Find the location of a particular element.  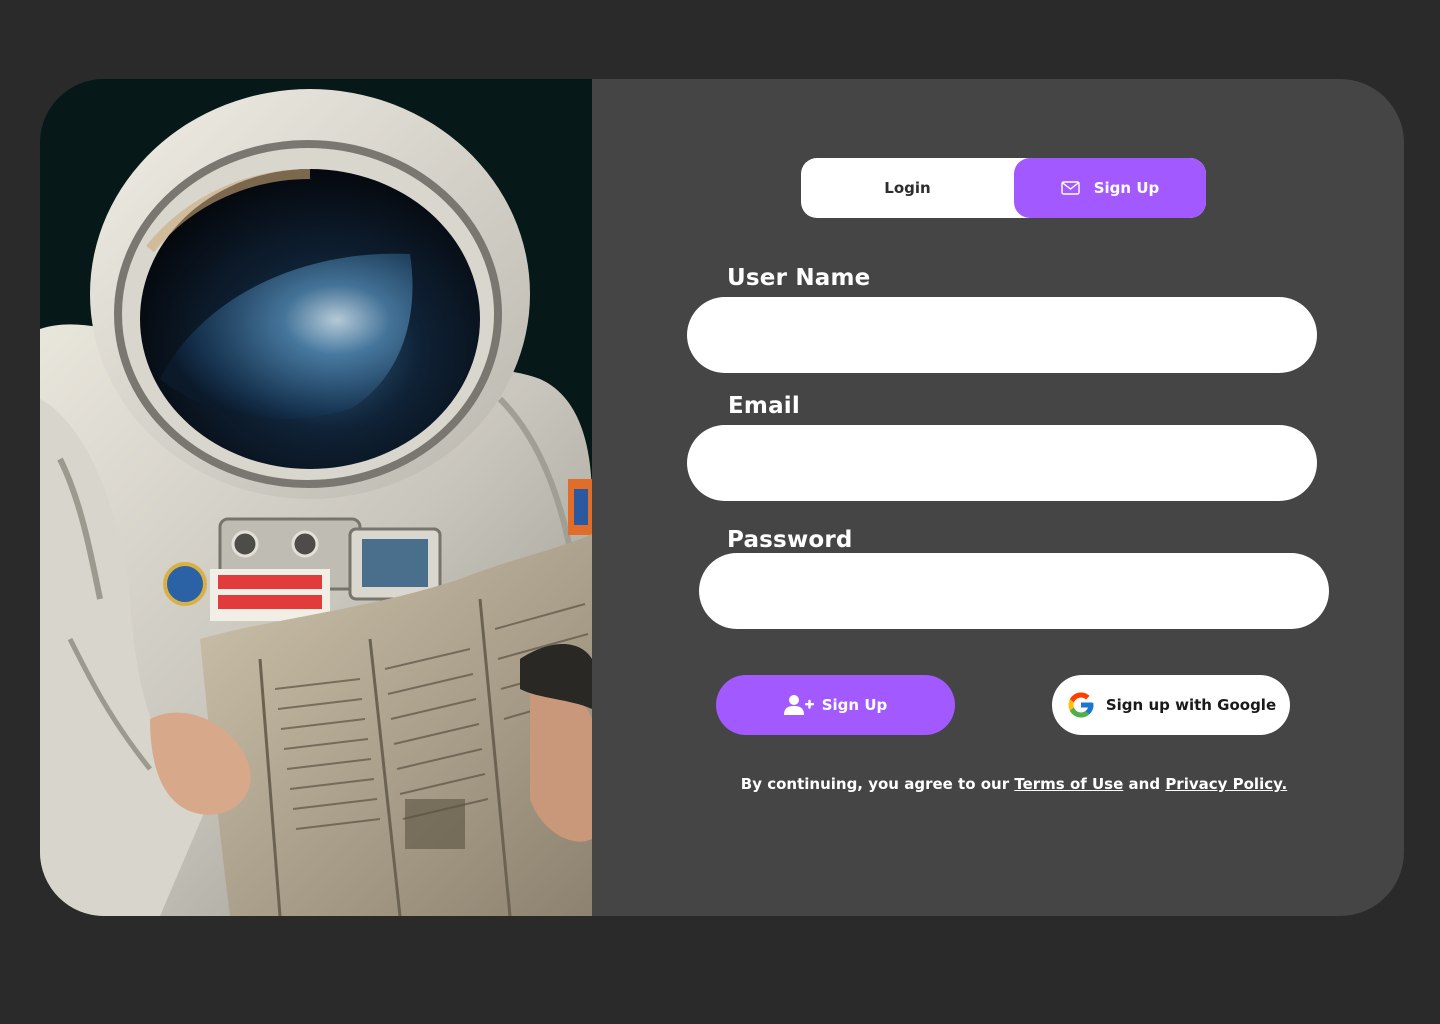

tab-login: Login is located at coordinates (907, 188).